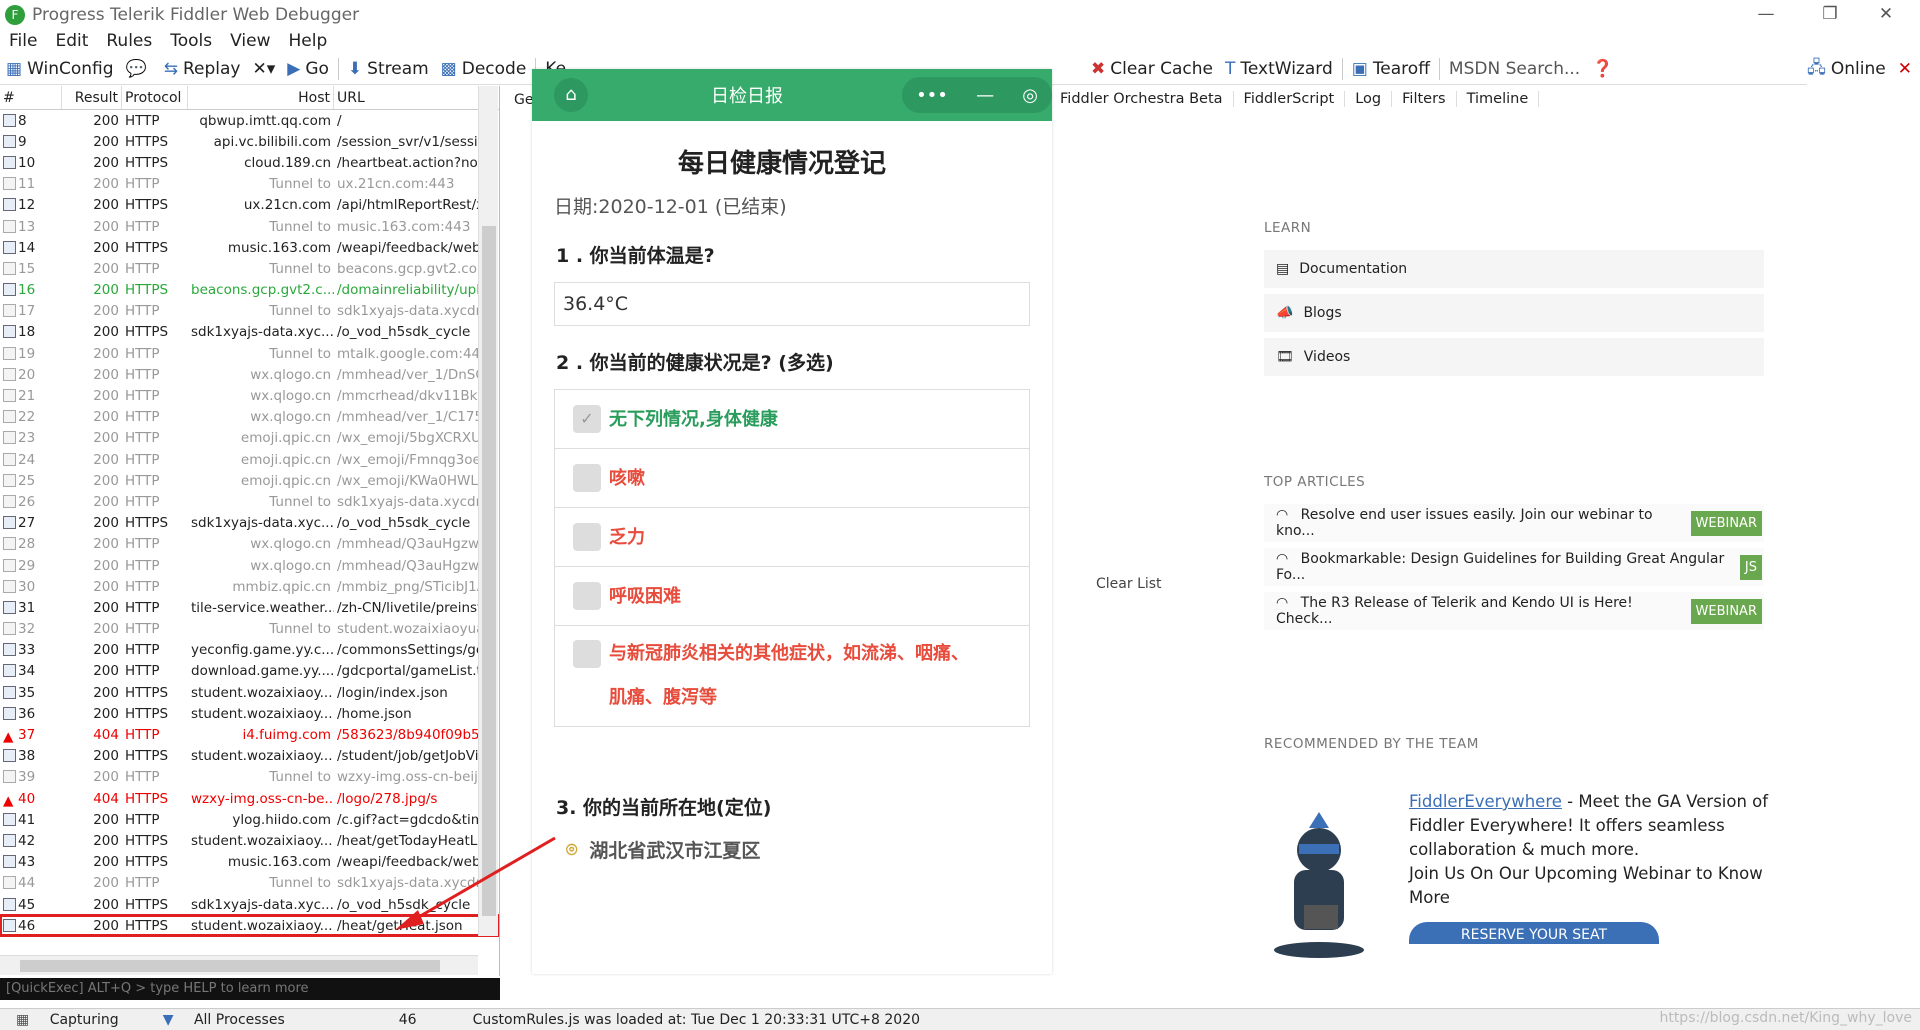  What do you see at coordinates (1602, 69) in the screenshot?
I see `help-icon: ❓` at bounding box center [1602, 69].